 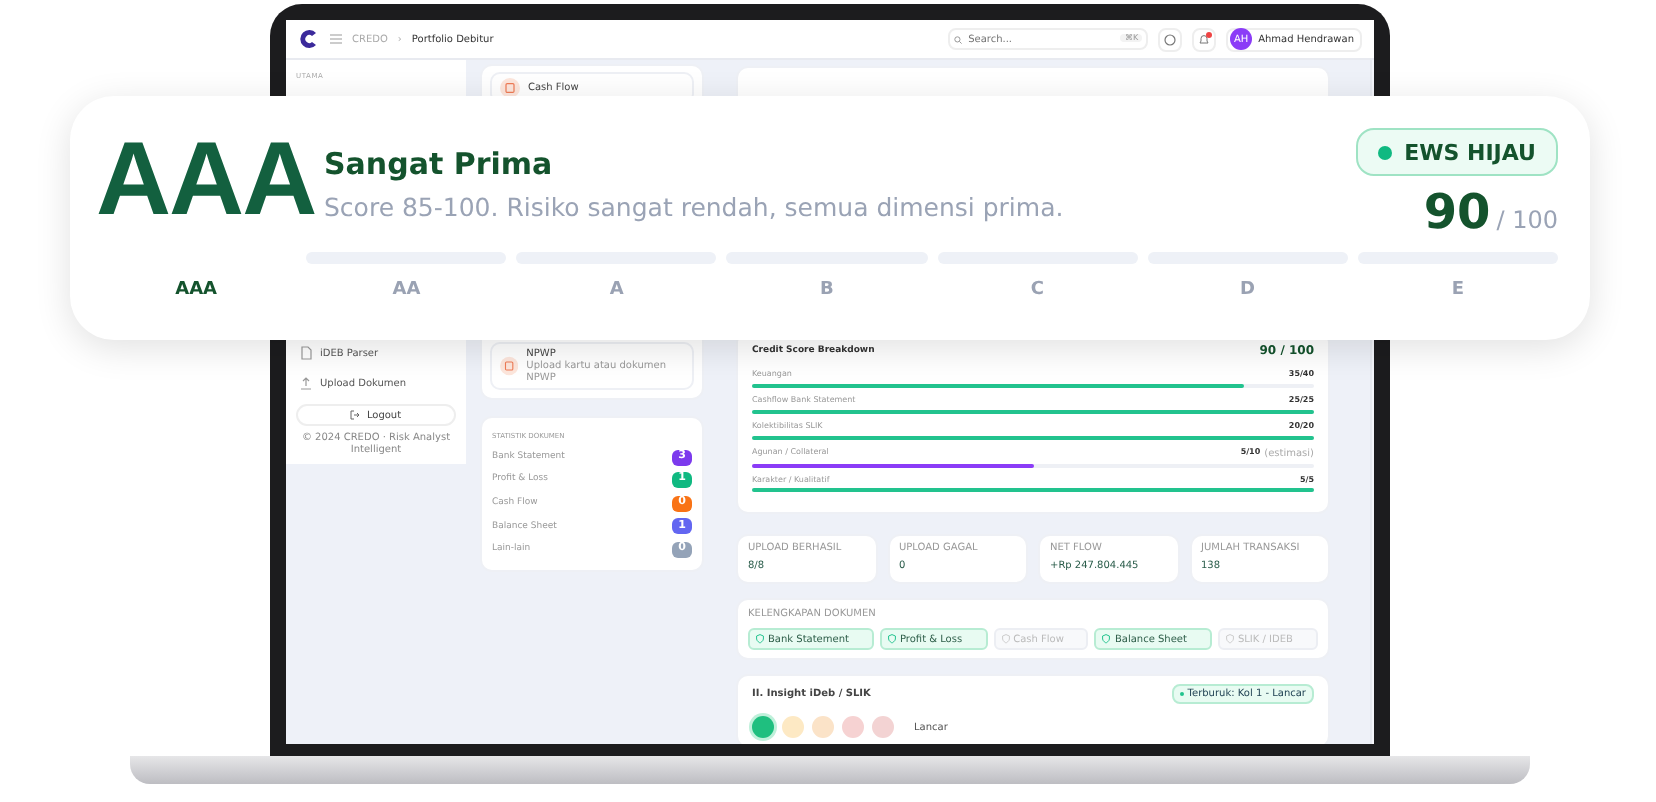 I want to click on scale-label: A, so click(x=616, y=290).